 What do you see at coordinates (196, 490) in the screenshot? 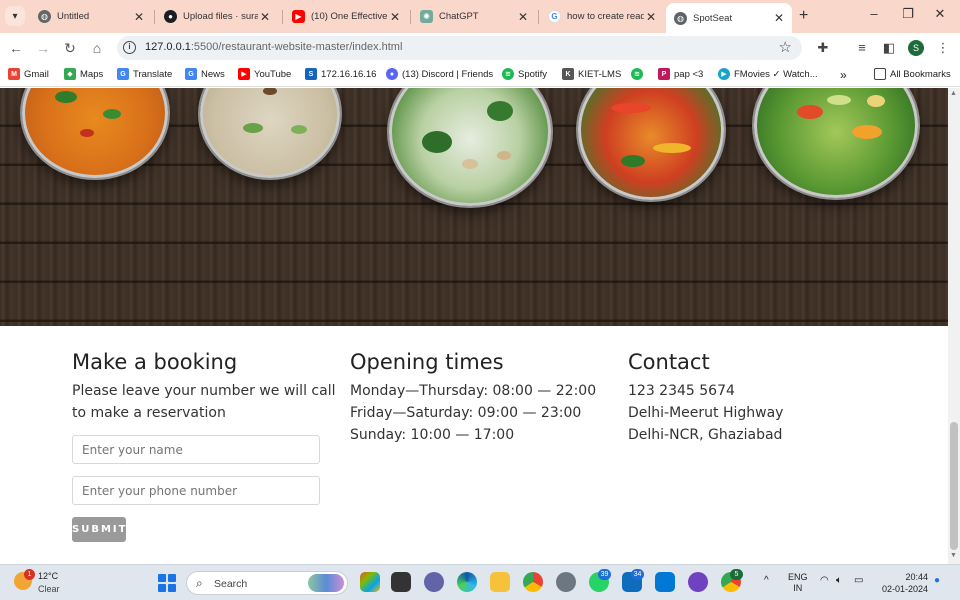
I see `phone-input` at bounding box center [196, 490].